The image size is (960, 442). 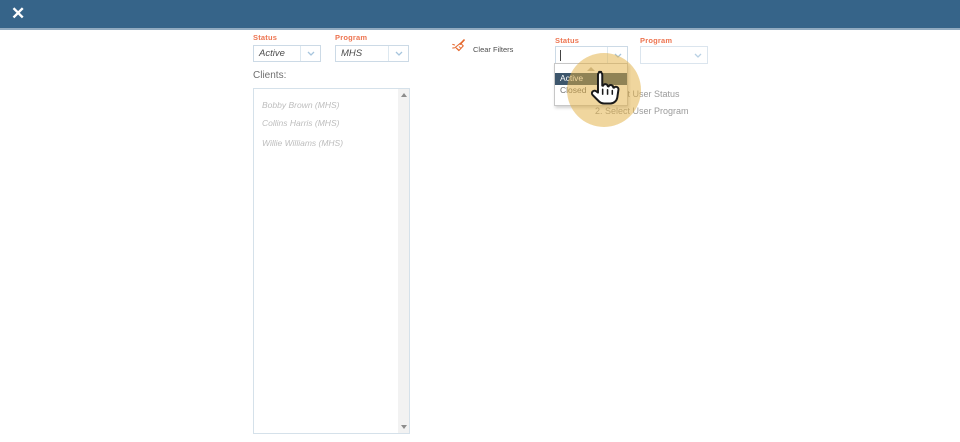 I want to click on list-item: Collins Harris (MHS), so click(x=331, y=123).